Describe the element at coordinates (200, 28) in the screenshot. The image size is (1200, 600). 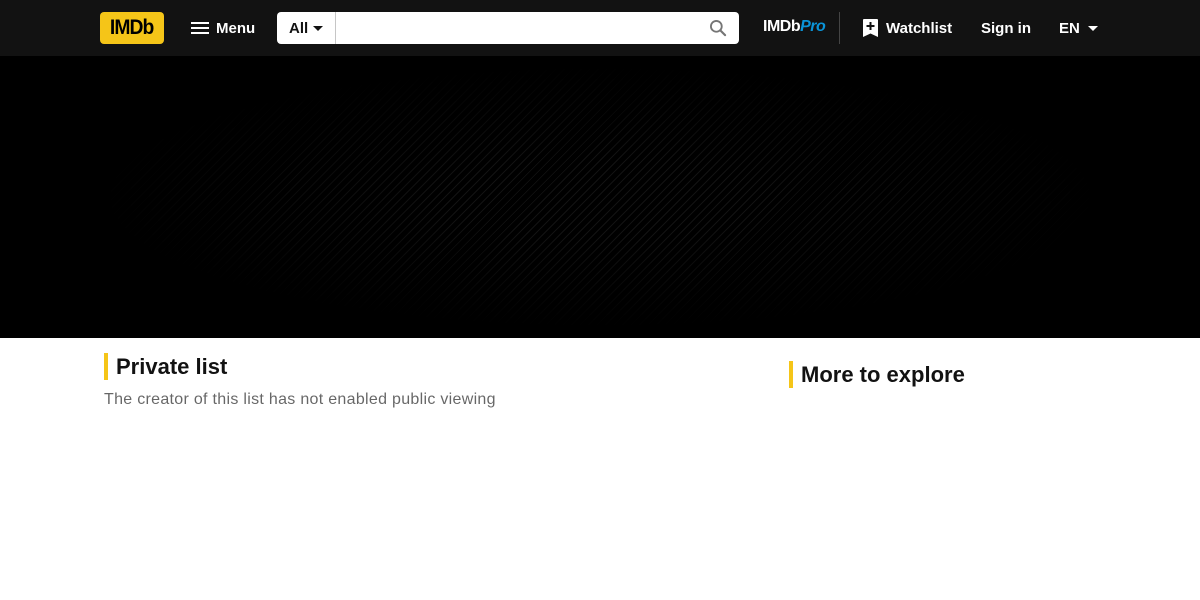
I see `hamburger-icon` at that location.